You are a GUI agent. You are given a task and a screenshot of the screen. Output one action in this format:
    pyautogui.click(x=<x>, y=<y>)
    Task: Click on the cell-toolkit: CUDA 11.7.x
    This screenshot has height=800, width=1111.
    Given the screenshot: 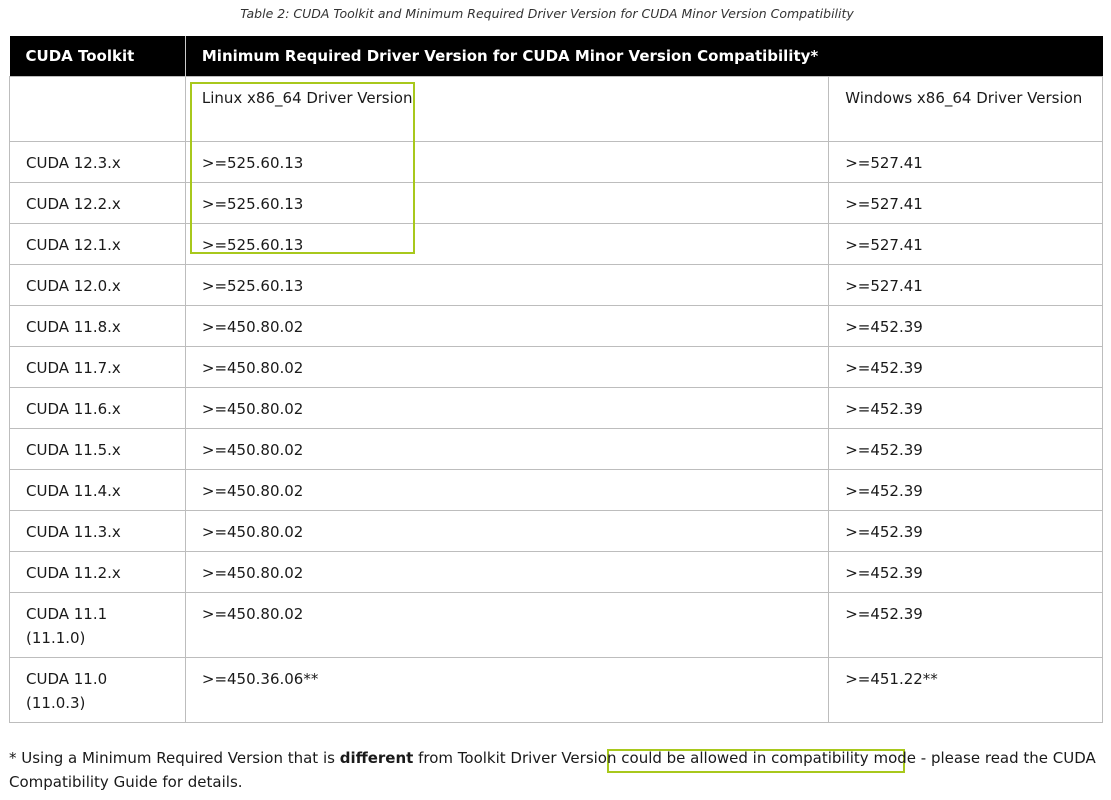 What is the action you would take?
    pyautogui.click(x=97, y=366)
    